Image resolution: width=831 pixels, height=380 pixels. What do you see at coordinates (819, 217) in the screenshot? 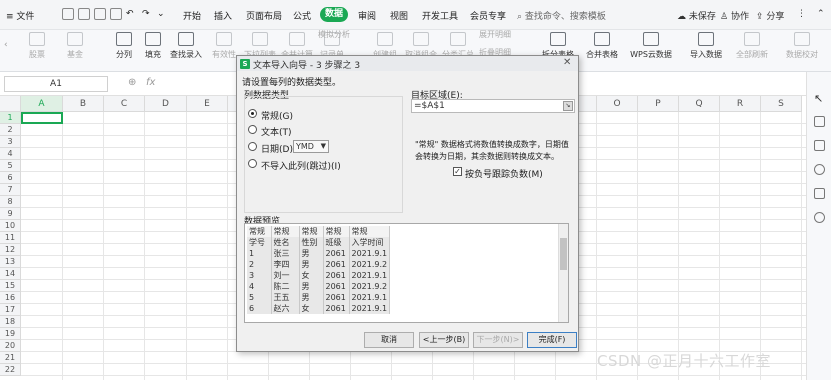
I see `location-icon` at bounding box center [819, 217].